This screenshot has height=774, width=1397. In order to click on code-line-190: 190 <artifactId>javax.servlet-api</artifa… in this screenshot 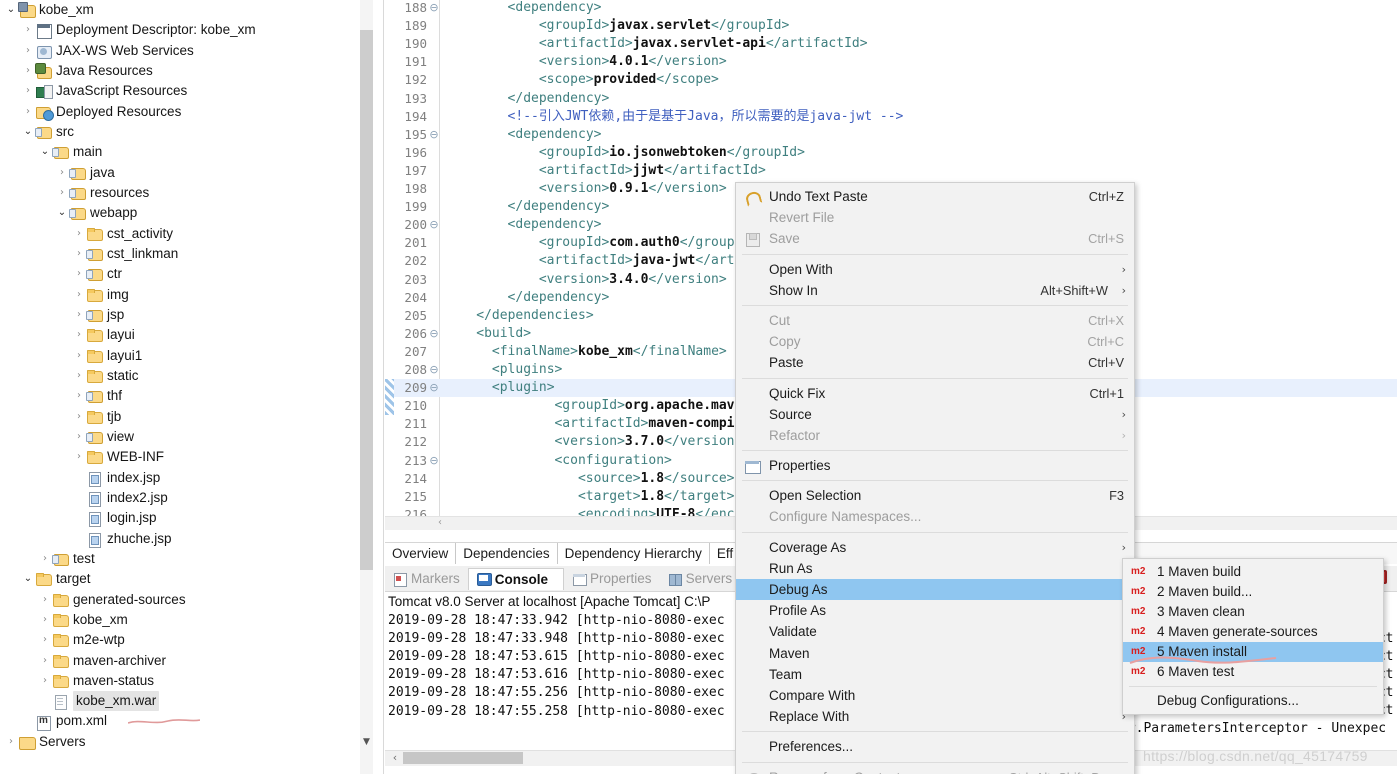, I will do `click(891, 44)`.